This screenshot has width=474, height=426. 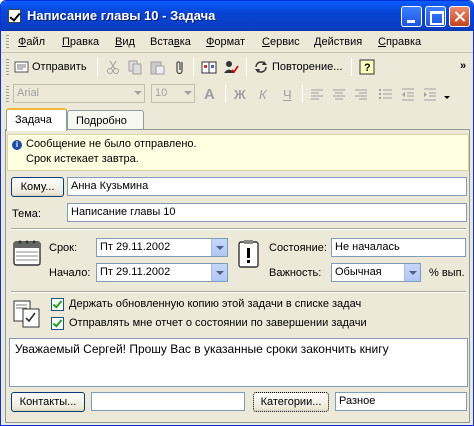 What do you see at coordinates (17, 145) in the screenshot?
I see `info-icon: i` at bounding box center [17, 145].